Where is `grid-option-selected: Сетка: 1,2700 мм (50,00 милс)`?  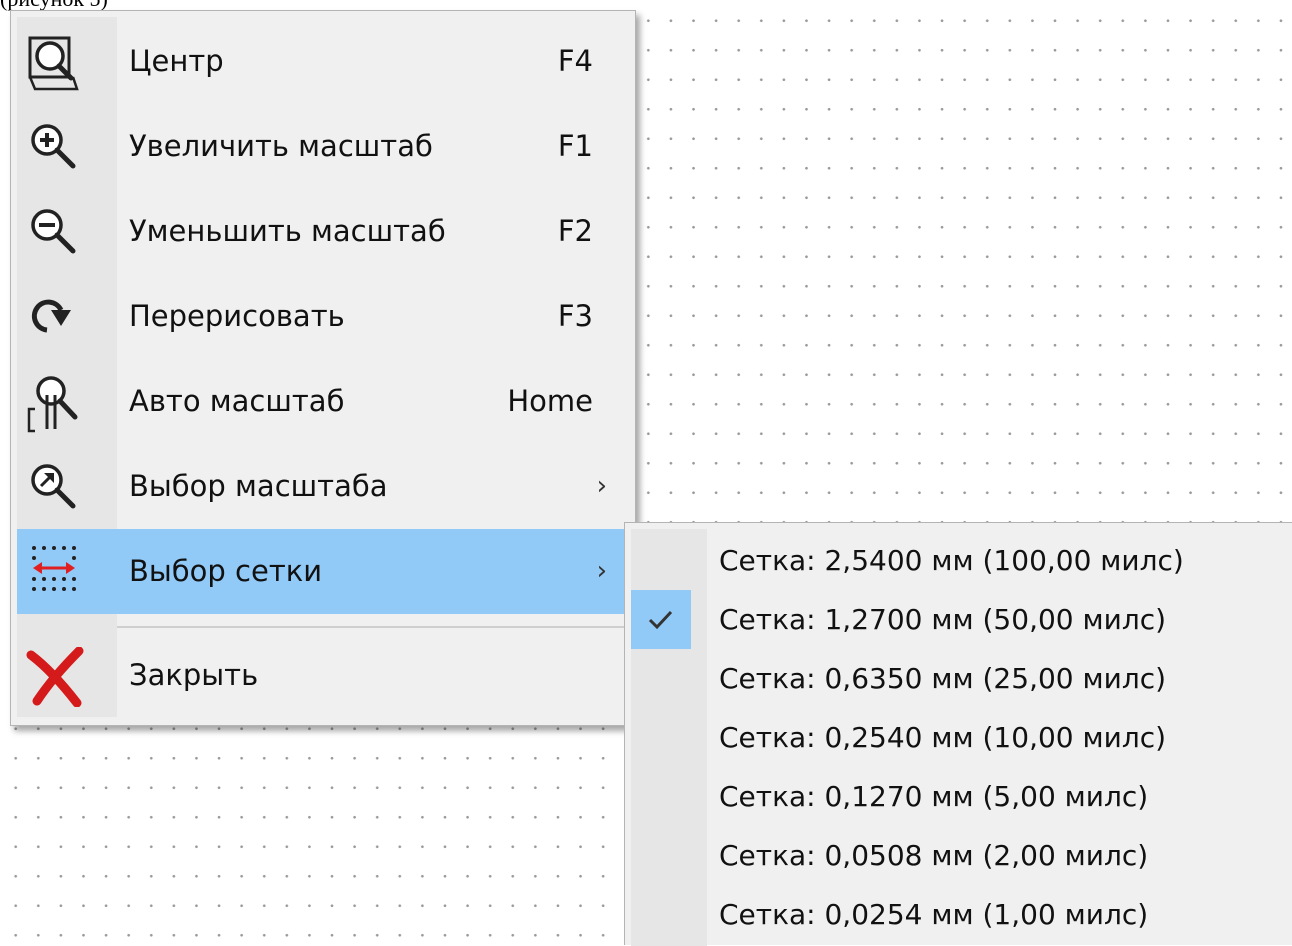 grid-option-selected: Сетка: 1,2700 мм (50,00 милс) is located at coordinates (961, 619).